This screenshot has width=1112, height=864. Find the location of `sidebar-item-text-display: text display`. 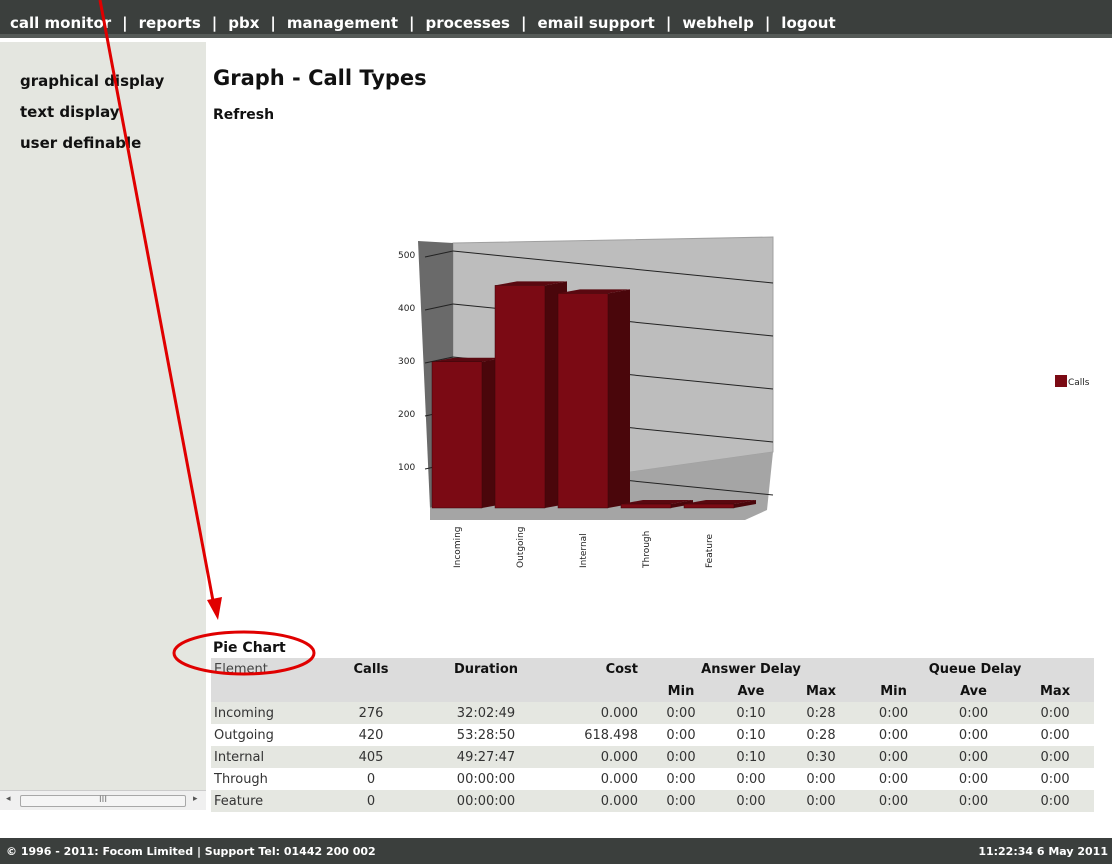

sidebar-item-text-display: text display is located at coordinates (70, 112).